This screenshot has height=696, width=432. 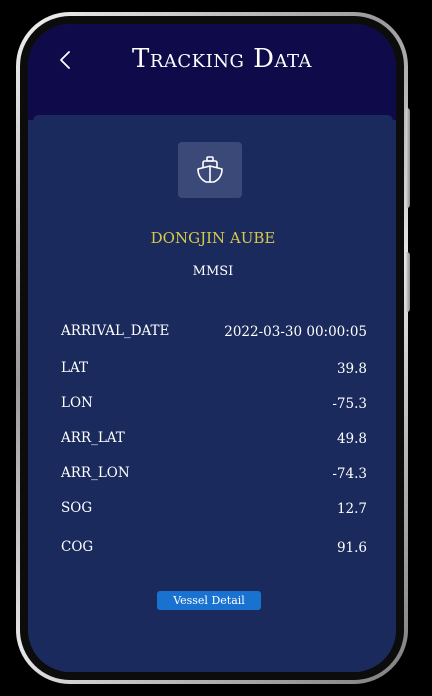 What do you see at coordinates (222, 59) in the screenshot?
I see `page-title: Tracking Data` at bounding box center [222, 59].